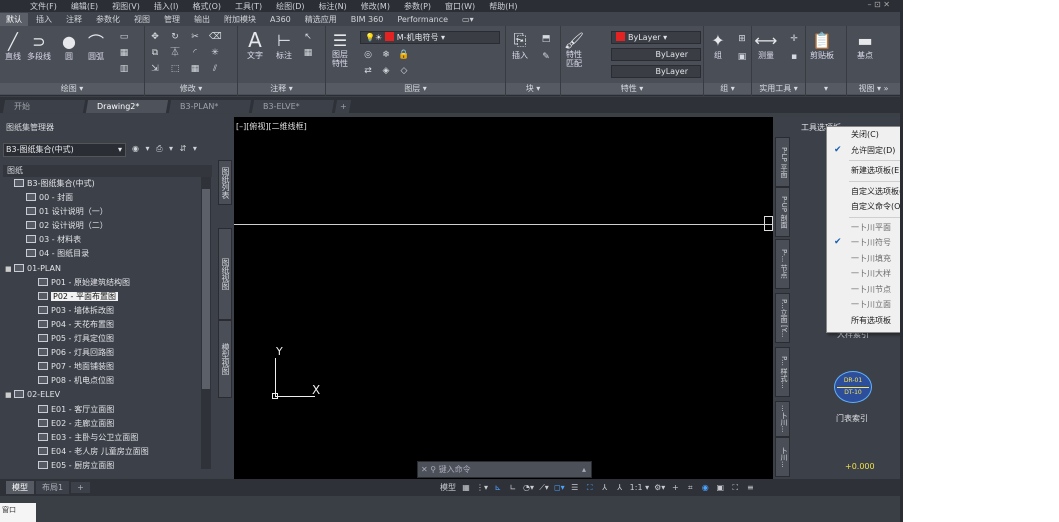 This screenshot has width=1059, height=522. I want to click on sheet-tree-item: ■ 02-ELEV, so click(102, 395).